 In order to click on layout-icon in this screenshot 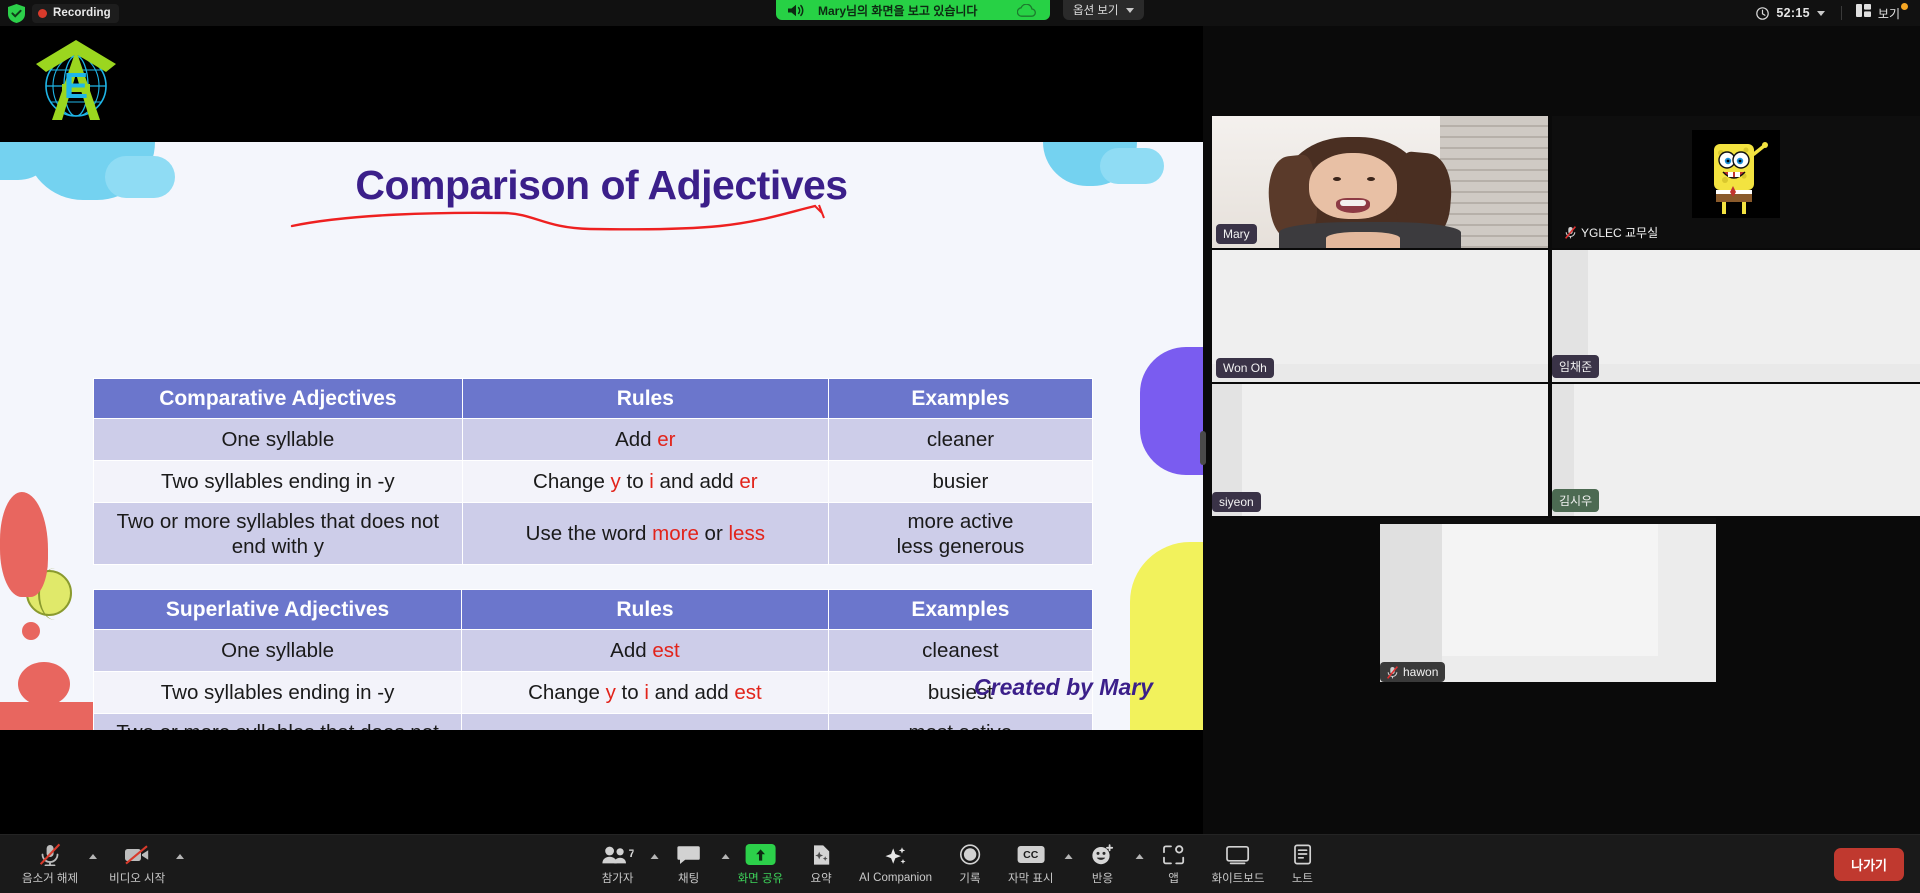, I will do `click(1863, 13)`.